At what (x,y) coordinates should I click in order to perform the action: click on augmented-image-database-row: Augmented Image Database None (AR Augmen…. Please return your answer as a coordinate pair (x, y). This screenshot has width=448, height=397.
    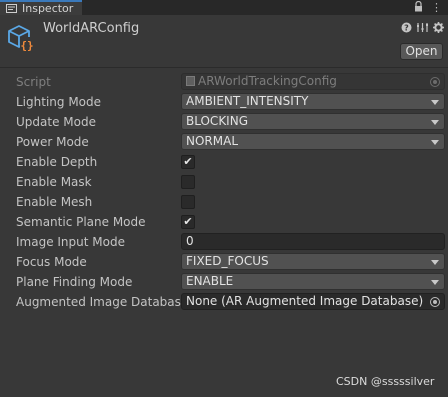
    Looking at the image, I should click on (224, 302).